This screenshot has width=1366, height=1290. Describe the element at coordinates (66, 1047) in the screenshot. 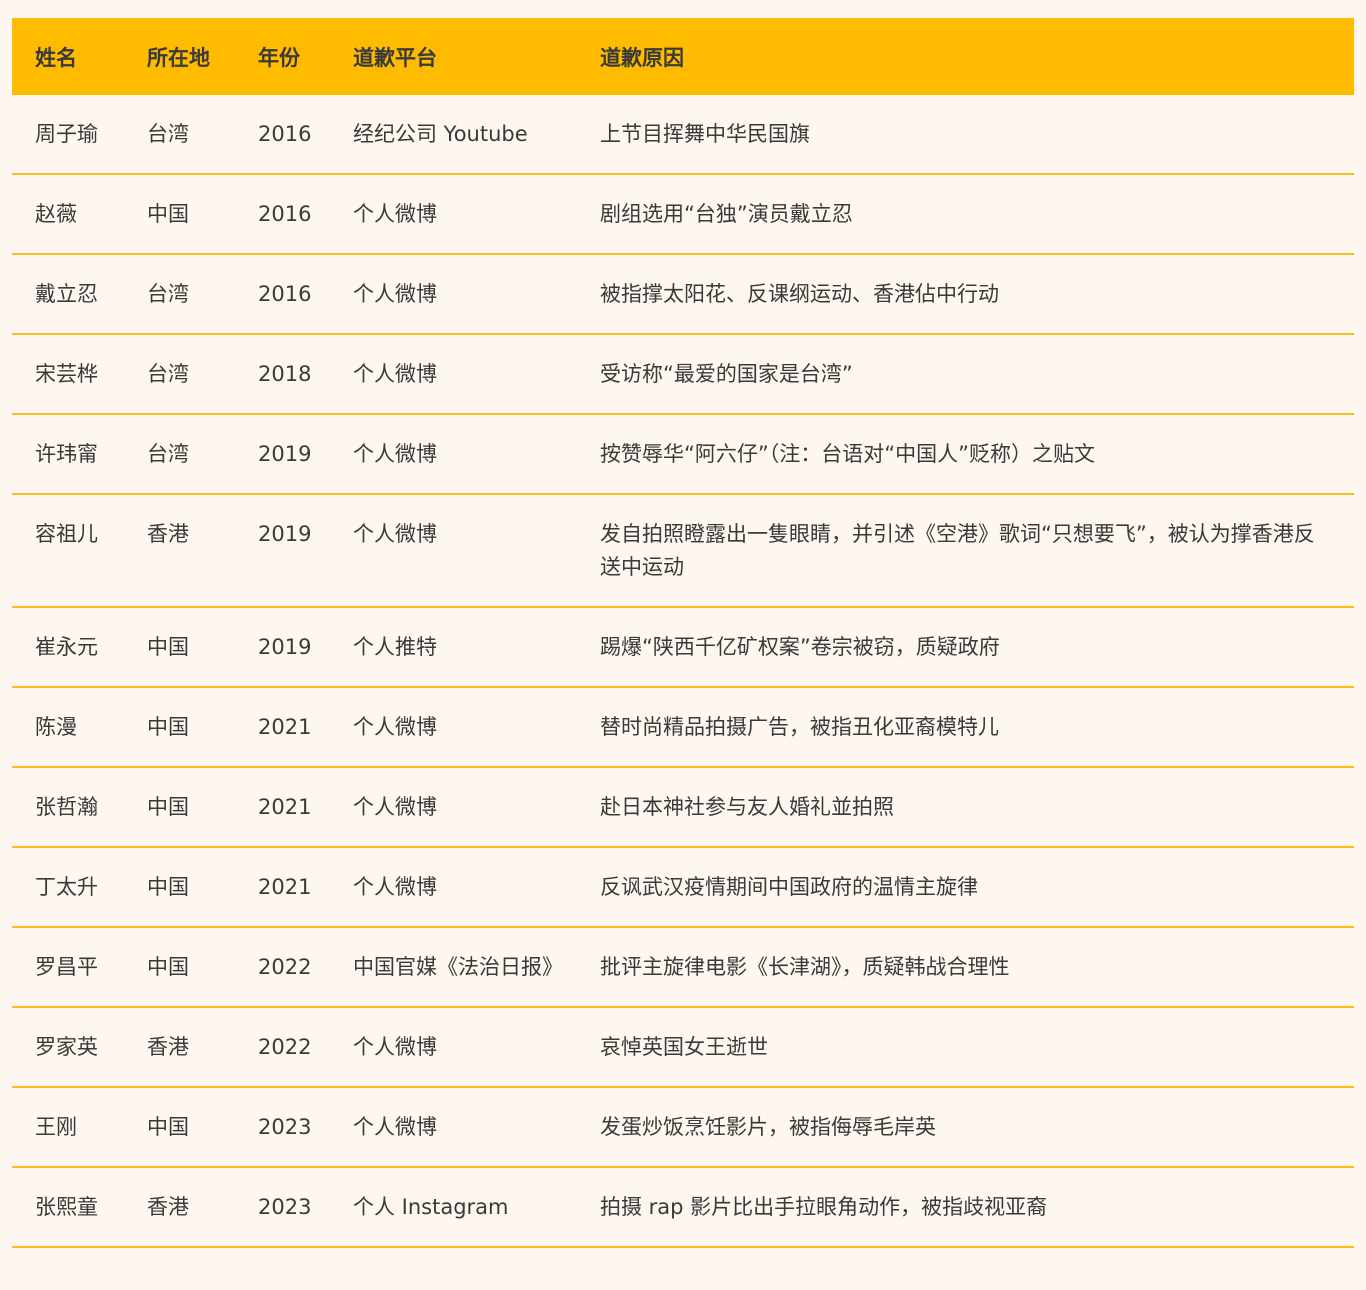

I see `cell-name: 罗家英` at that location.